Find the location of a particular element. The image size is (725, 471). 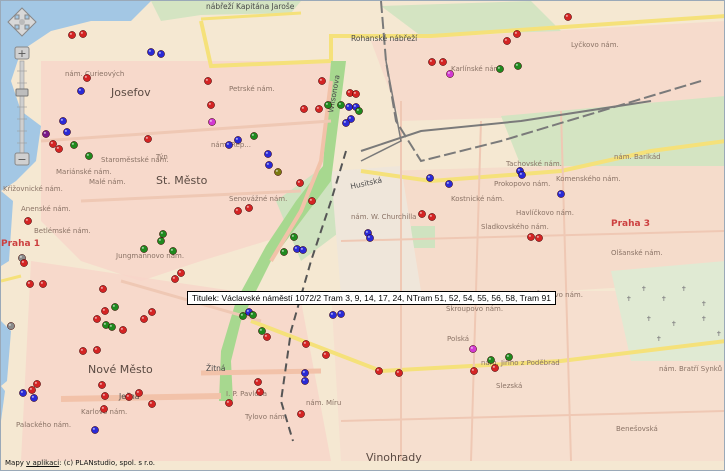

zoom-slider: + − is located at coordinates (22, 107).